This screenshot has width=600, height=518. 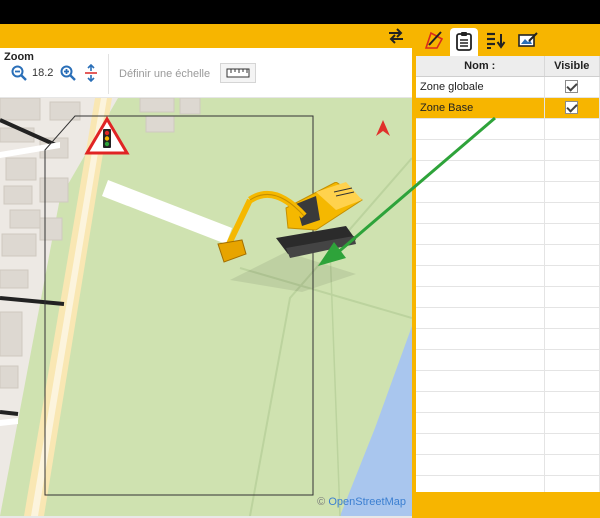 I want to click on sort-list-icon, so click(x=496, y=41).